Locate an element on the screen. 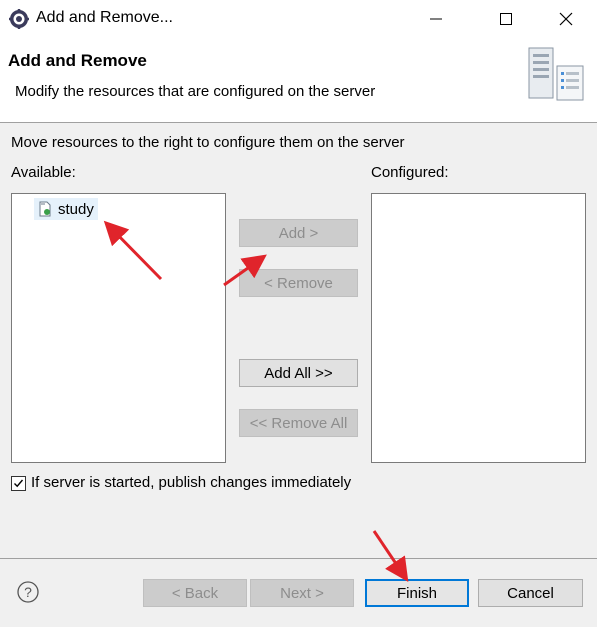 The height and width of the screenshot is (627, 597). back-button: < Back is located at coordinates (195, 593).